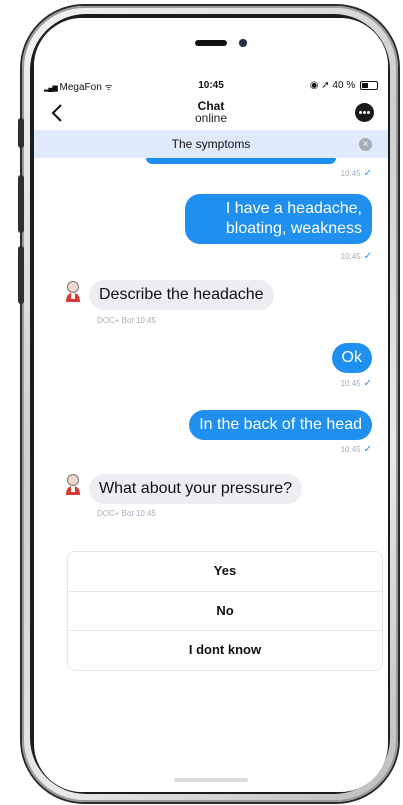 The width and height of the screenshot is (403, 805). Describe the element at coordinates (364, 112) in the screenshot. I see `more-icon` at that location.